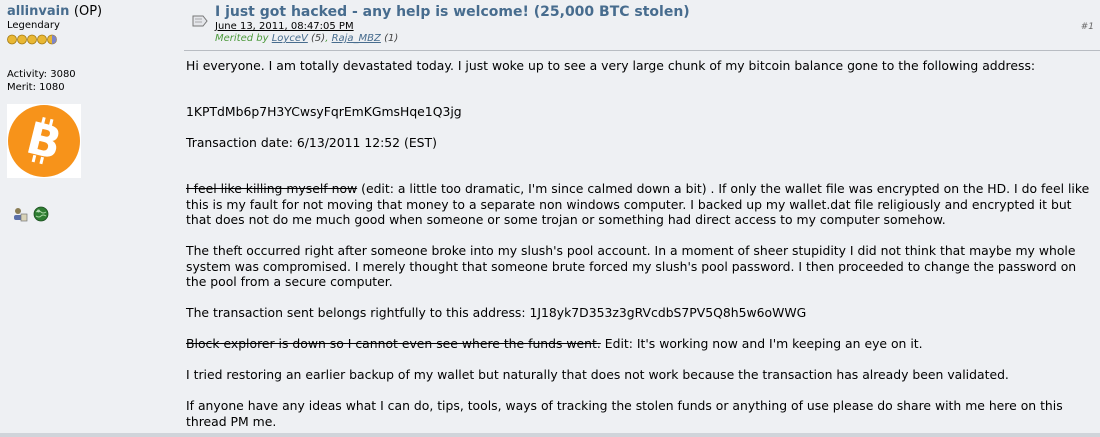  Describe the element at coordinates (356, 38) in the screenshot. I see `merit-giver-link: Raja_MBZ` at that location.